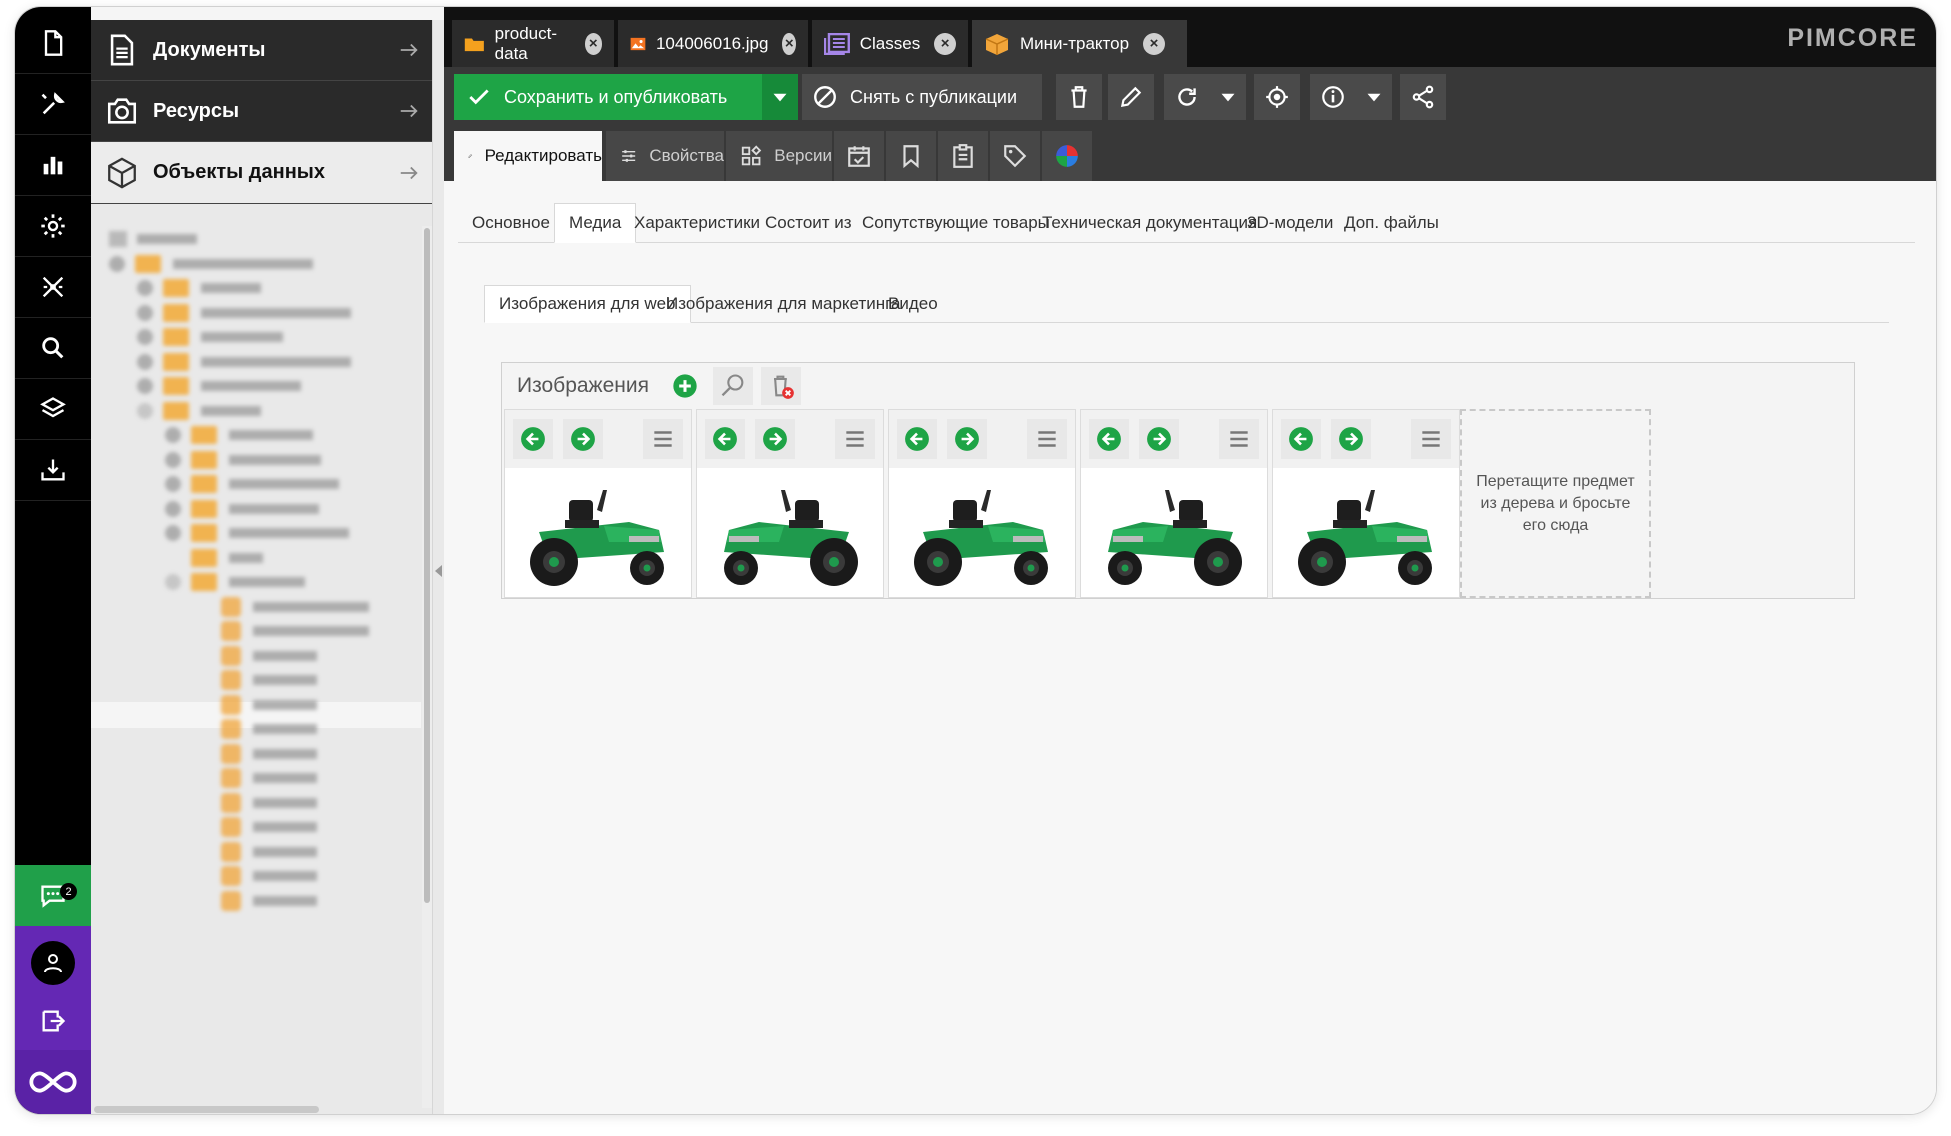 The image size is (1951, 1136). I want to click on tree-section-assets: Ресурсы, so click(261, 111).